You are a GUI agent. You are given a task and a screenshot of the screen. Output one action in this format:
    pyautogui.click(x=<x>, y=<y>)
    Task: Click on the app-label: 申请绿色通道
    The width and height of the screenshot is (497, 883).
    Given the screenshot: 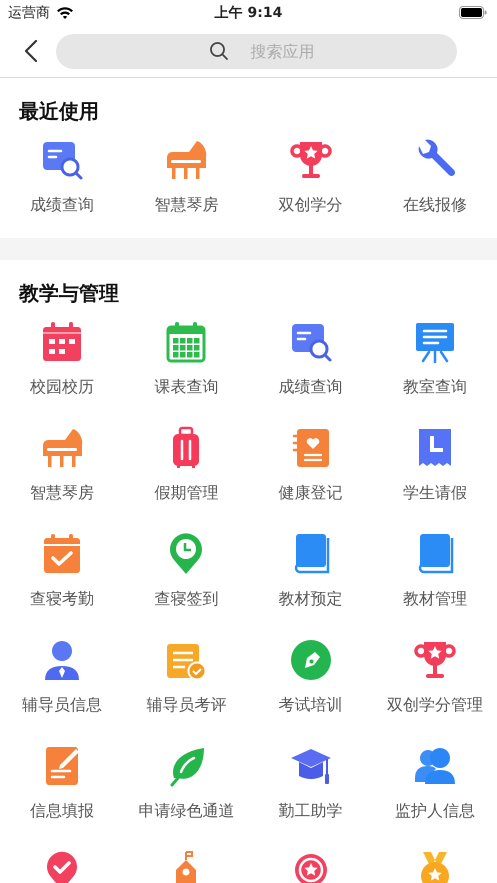 What is the action you would take?
    pyautogui.click(x=186, y=811)
    